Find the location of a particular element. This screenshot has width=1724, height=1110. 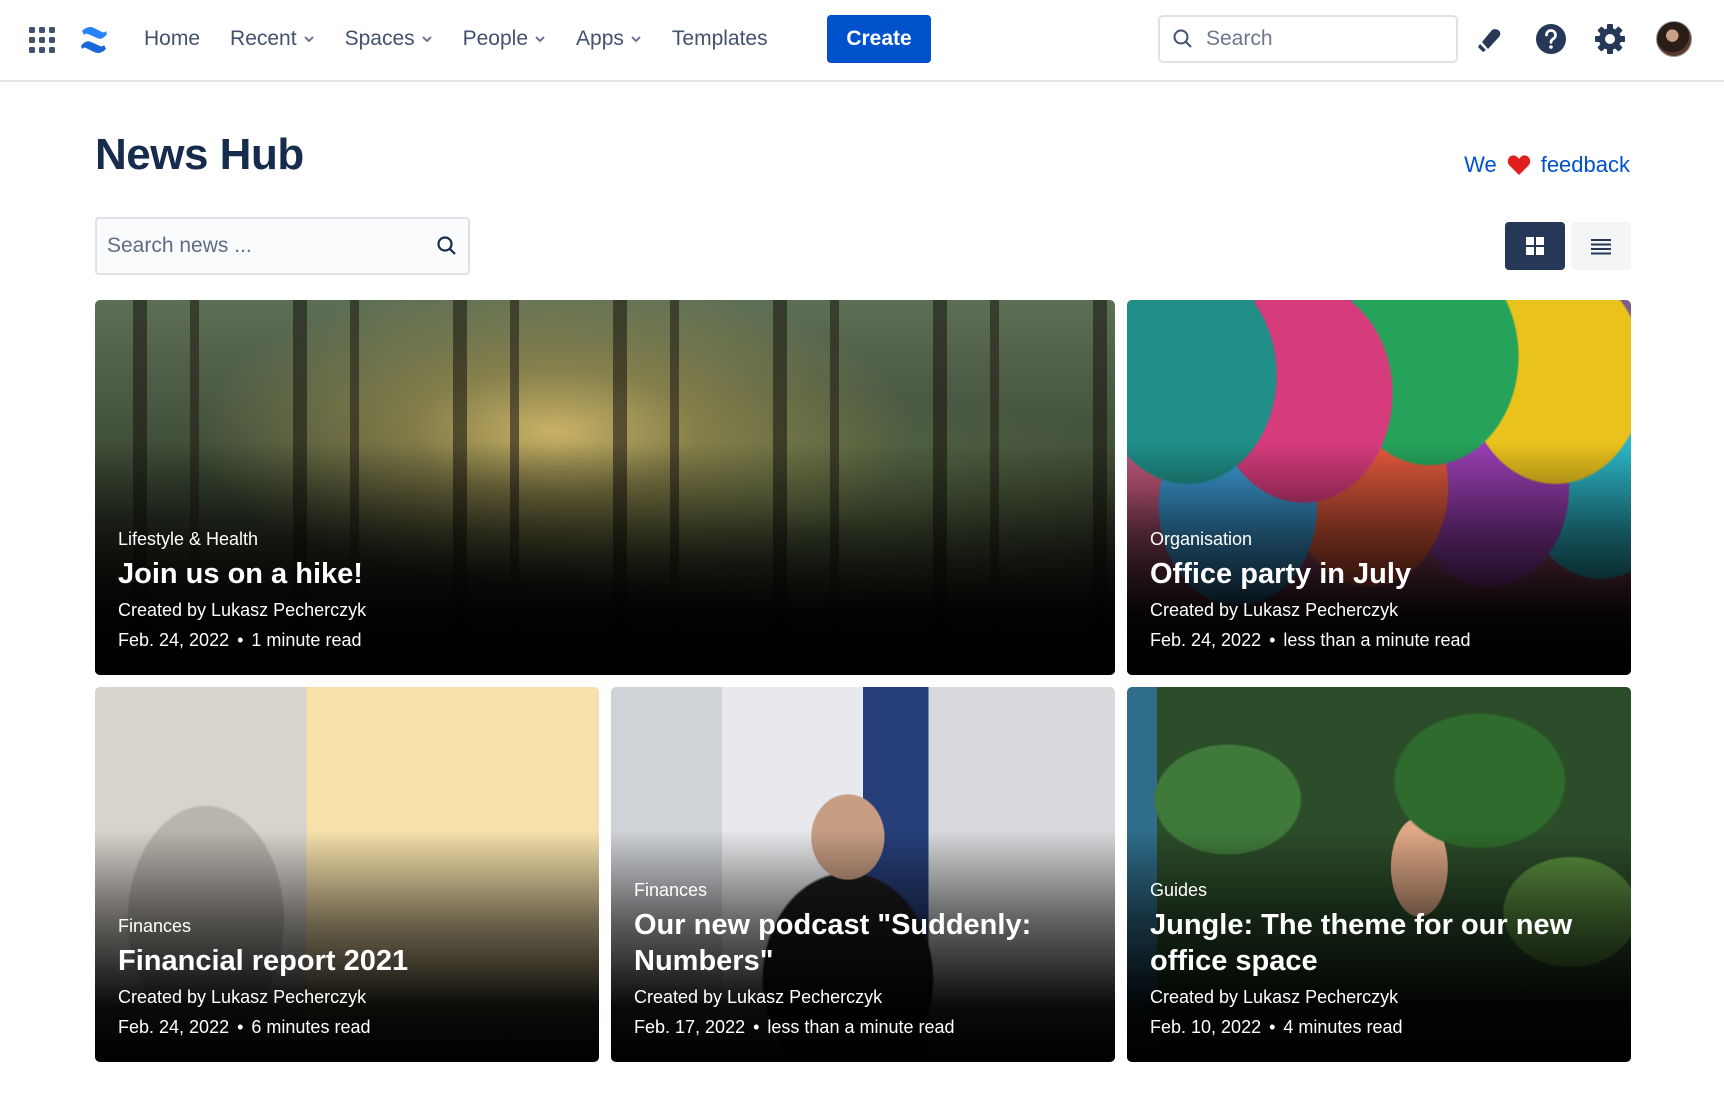

main-nav: Home Recent Spaces People Apps Templates is located at coordinates (471, 39).